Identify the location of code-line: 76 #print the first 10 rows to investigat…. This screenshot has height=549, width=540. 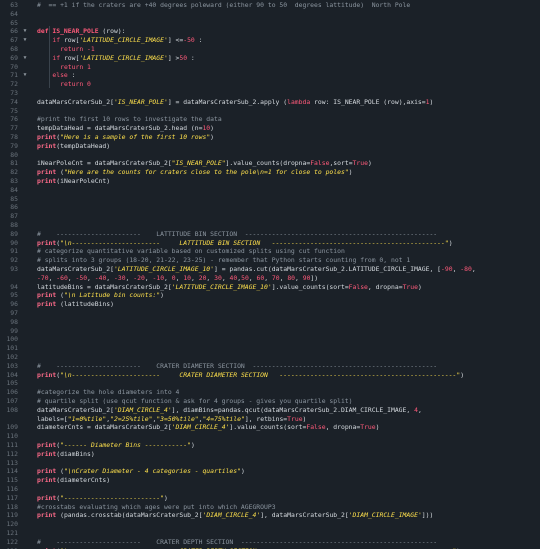
(270, 119).